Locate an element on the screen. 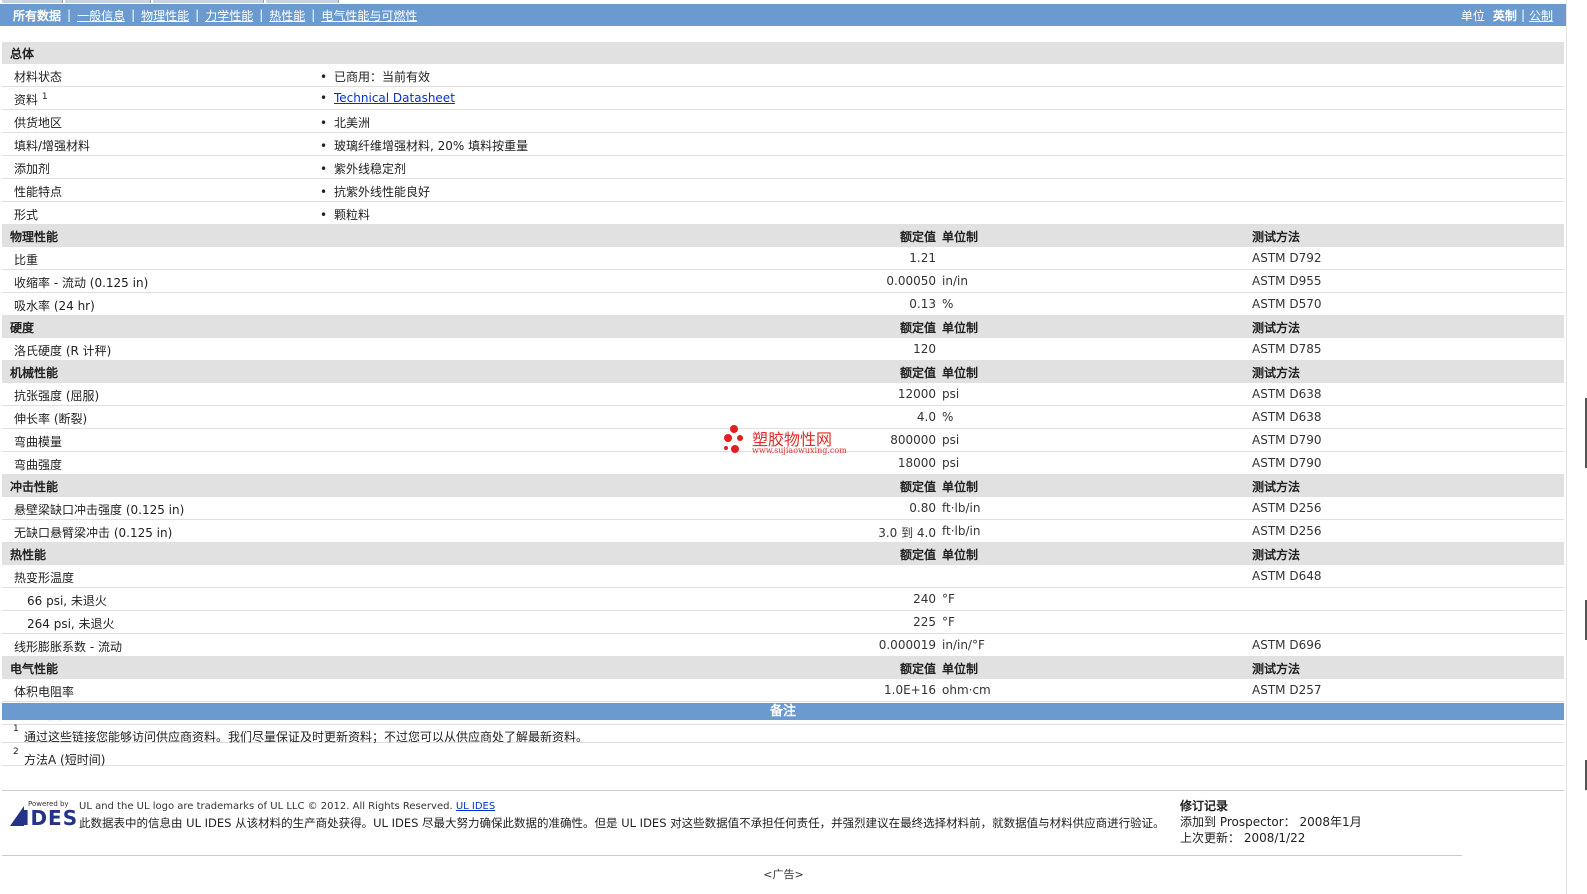 The image size is (1587, 894). unit-metric-link: 公制 is located at coordinates (1541, 15).